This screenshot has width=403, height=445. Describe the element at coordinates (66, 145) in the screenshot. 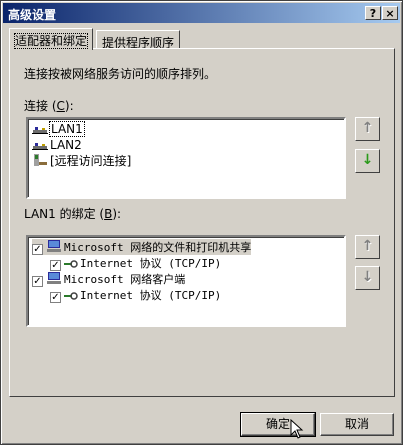

I see `connection-label: LAN2` at that location.